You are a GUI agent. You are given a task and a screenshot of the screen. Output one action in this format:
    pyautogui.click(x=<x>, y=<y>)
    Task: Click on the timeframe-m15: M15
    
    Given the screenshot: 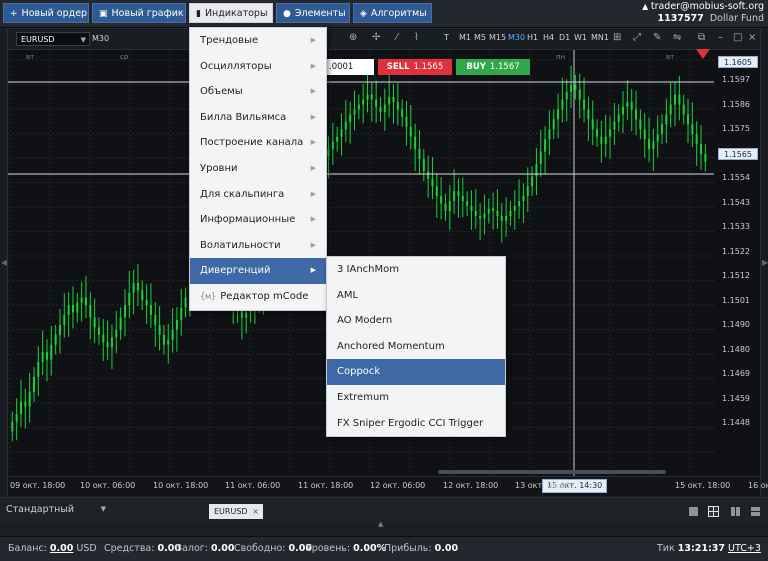 What is the action you would take?
    pyautogui.click(x=497, y=37)
    